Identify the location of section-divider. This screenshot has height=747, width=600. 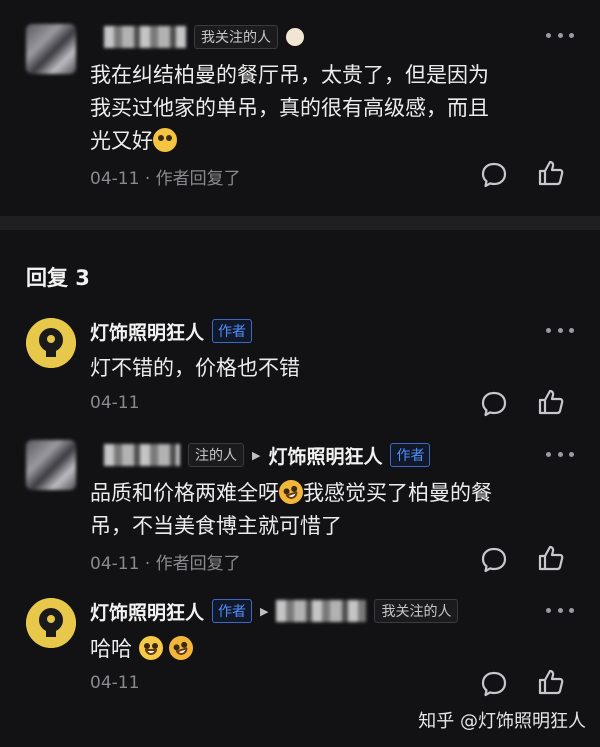
(300, 223).